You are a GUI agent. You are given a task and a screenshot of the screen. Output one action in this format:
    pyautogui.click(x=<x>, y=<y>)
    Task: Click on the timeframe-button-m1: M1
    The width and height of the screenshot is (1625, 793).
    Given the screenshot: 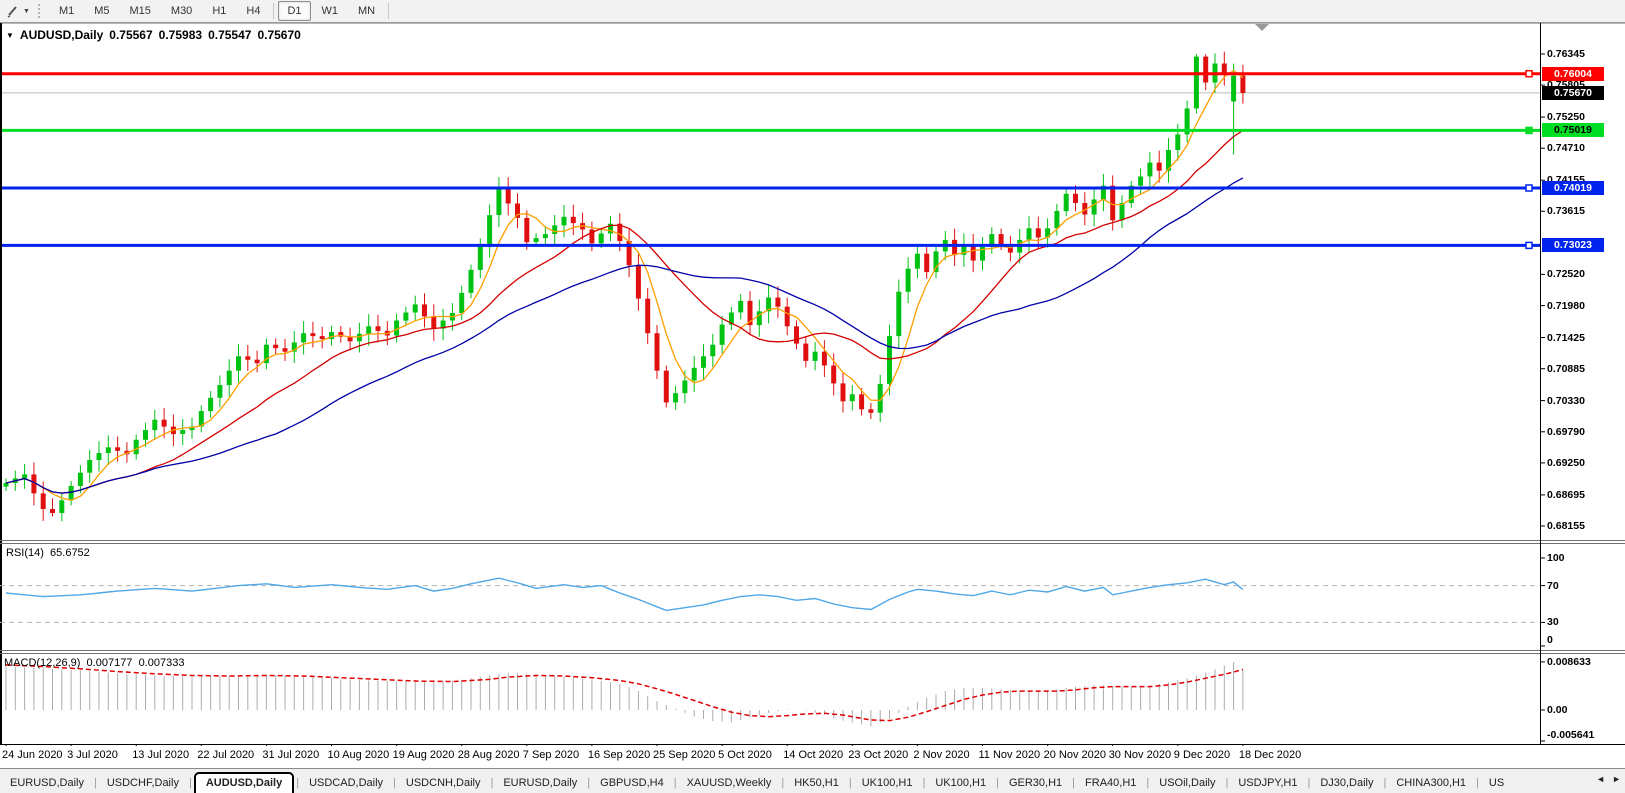 What is the action you would take?
    pyautogui.click(x=66, y=11)
    